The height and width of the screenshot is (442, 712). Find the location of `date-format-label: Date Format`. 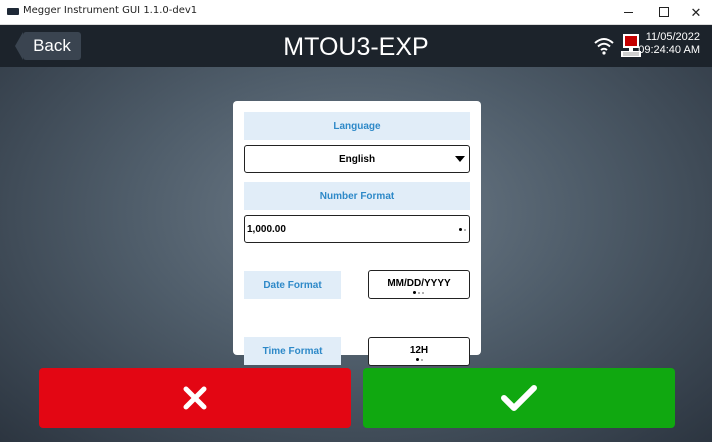

date-format-label: Date Format is located at coordinates (292, 285).